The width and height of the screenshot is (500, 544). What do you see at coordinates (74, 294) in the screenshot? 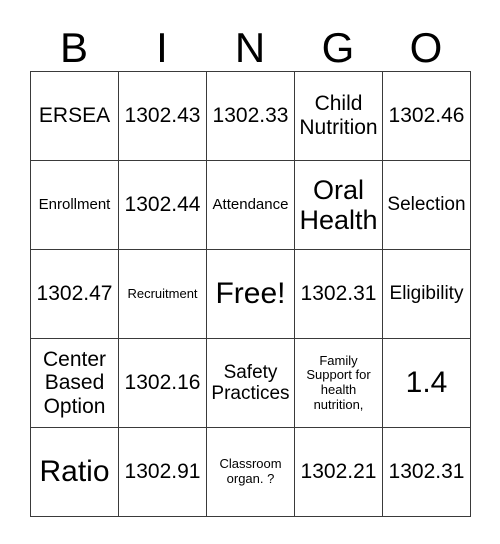
I see `bingo-cell: 1302.47` at bounding box center [74, 294].